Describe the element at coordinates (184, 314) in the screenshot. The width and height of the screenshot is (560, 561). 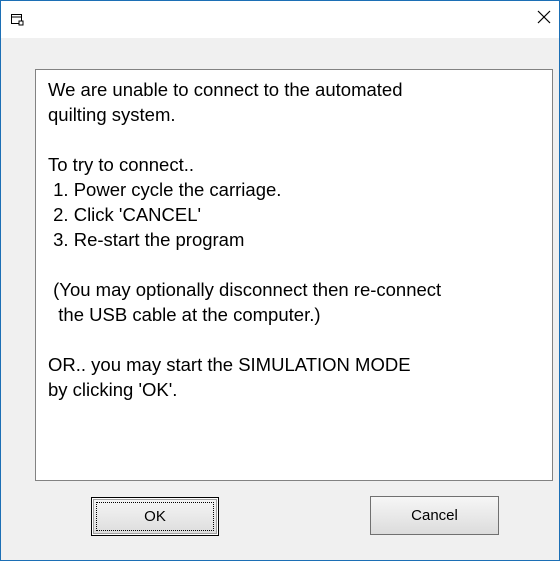
I see `message-line: the USB cable at the computer.)` at that location.